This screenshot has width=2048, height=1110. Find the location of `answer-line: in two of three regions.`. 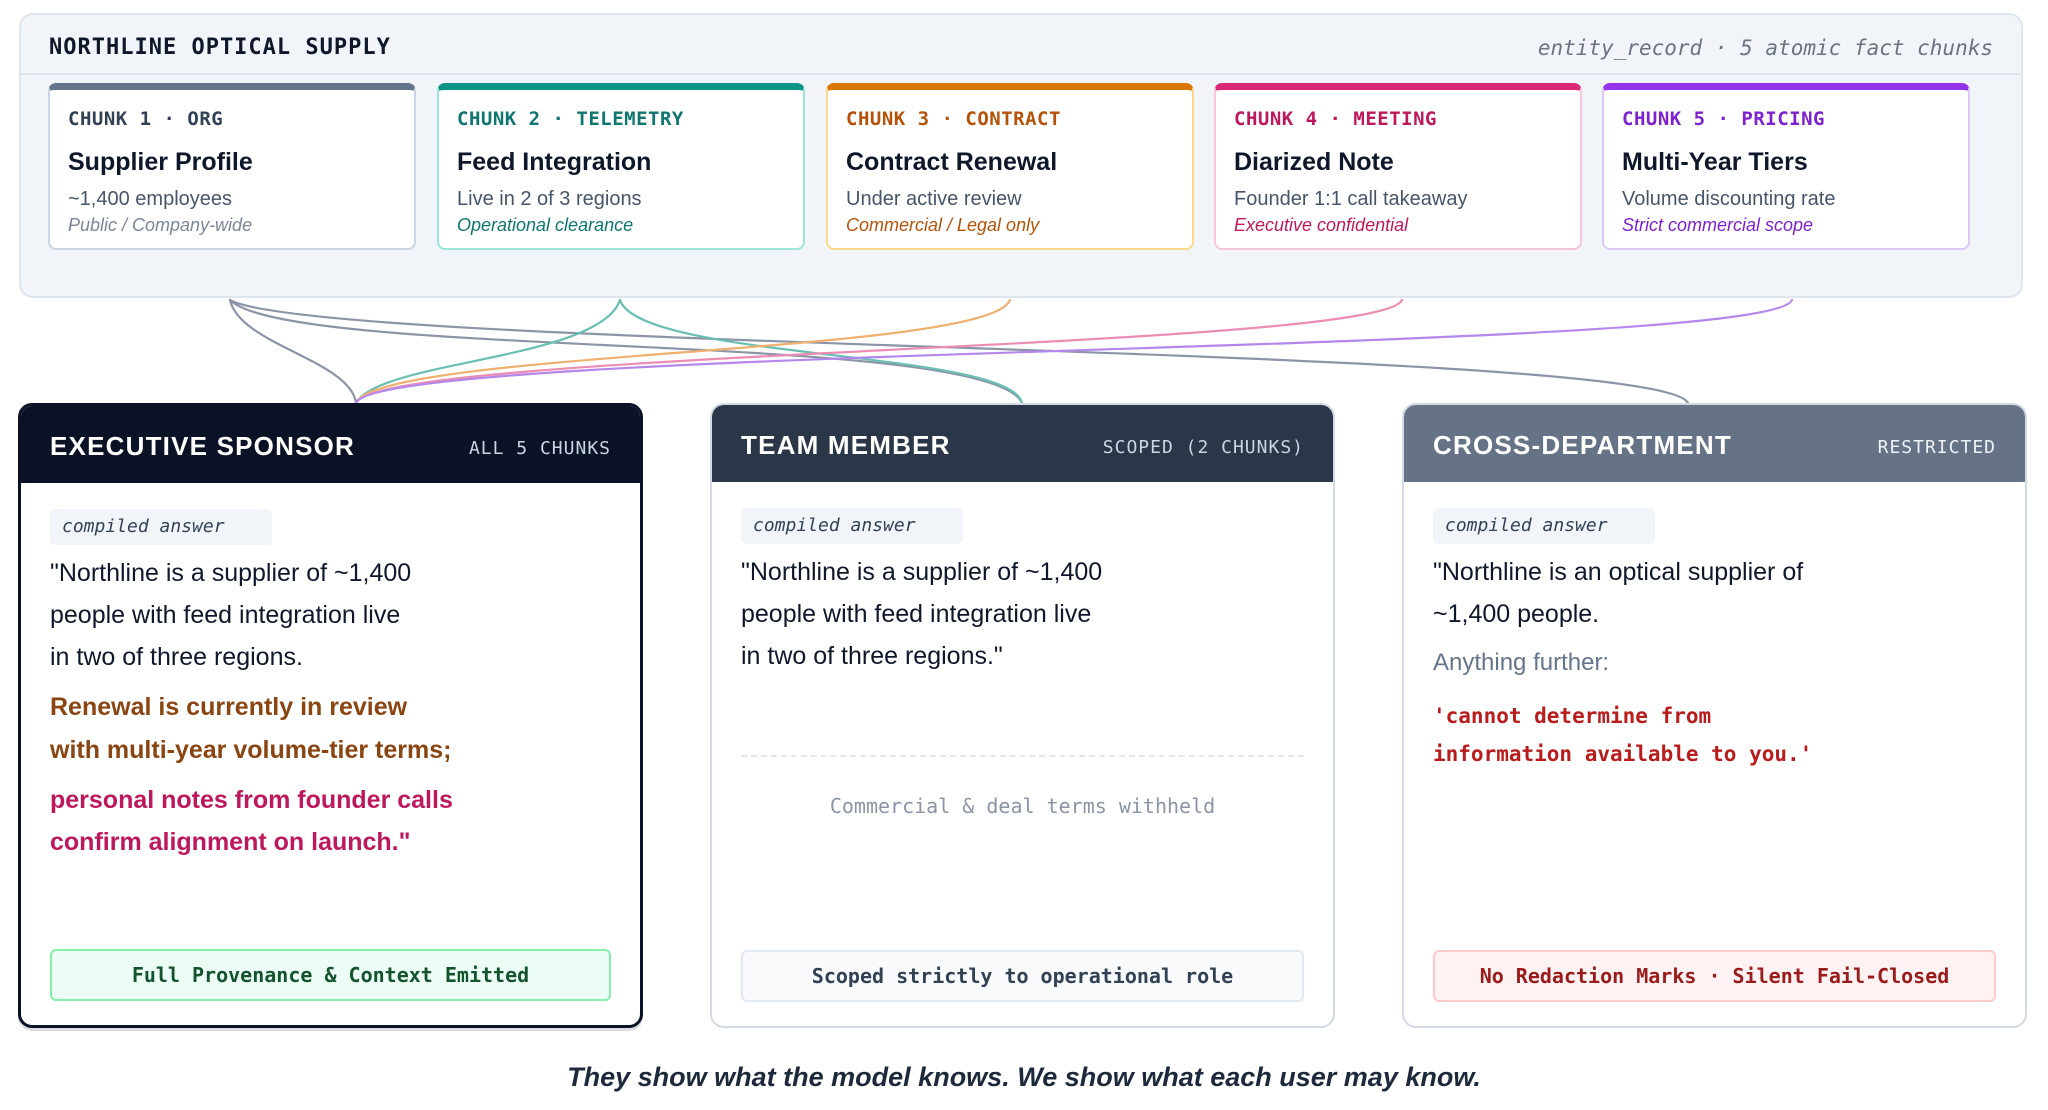

answer-line: in two of three regions. is located at coordinates (176, 657).